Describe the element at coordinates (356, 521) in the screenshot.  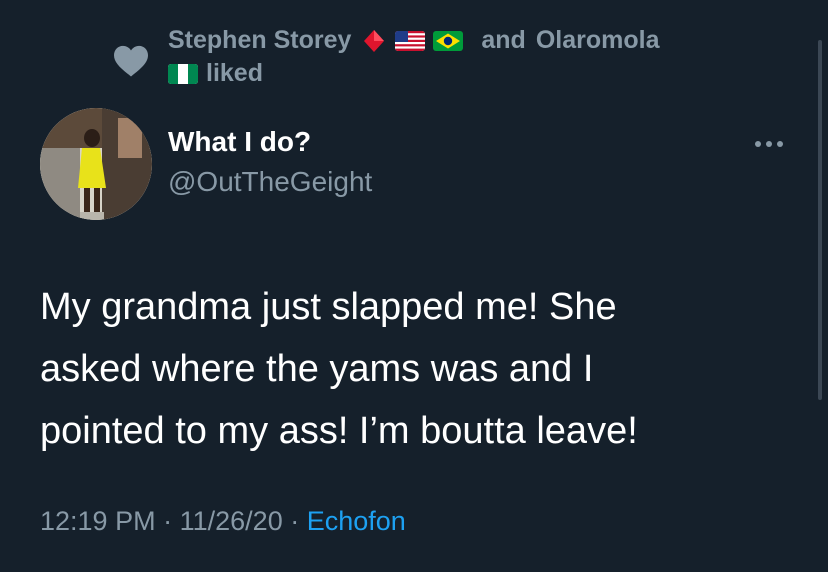
I see `tweet-source-link: Echofon` at that location.